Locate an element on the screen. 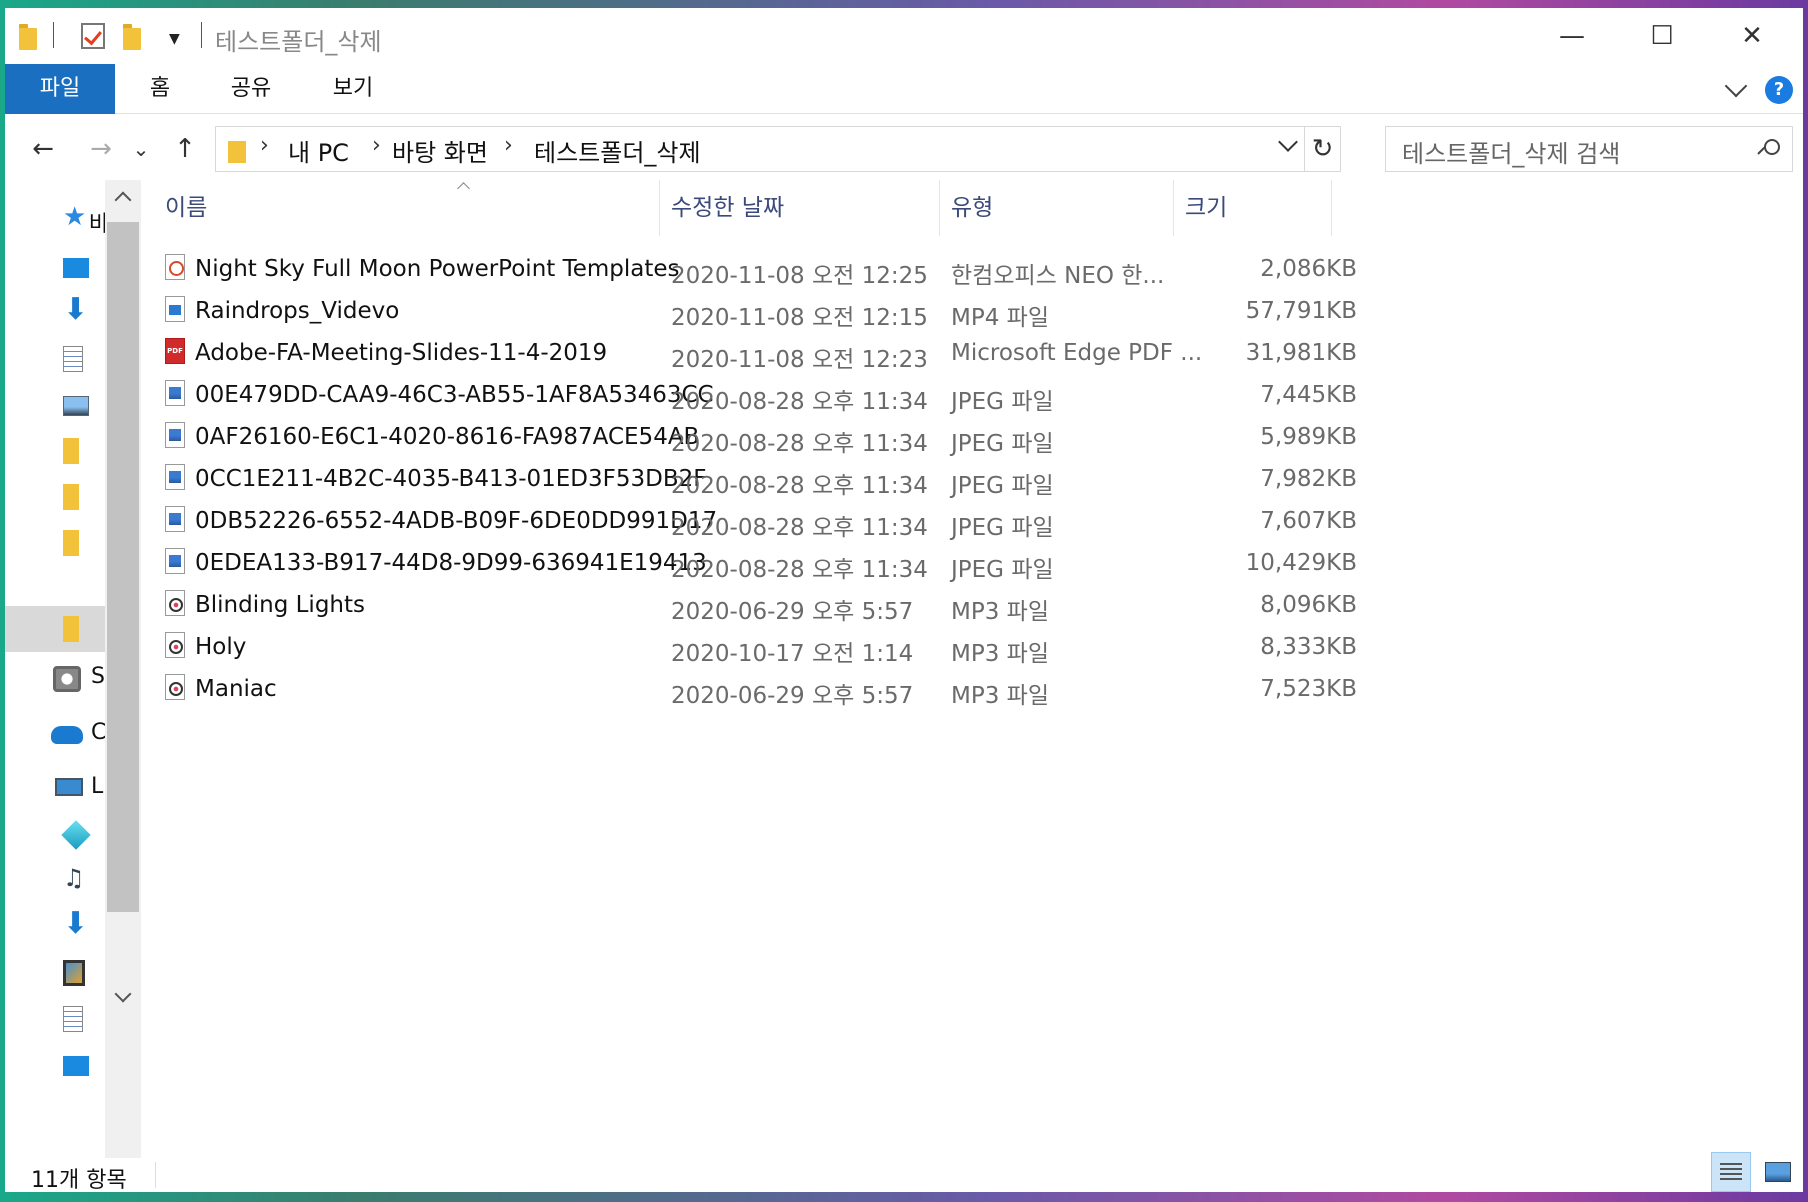 The image size is (1808, 1202). search-icon is located at coordinates (1769, 149).